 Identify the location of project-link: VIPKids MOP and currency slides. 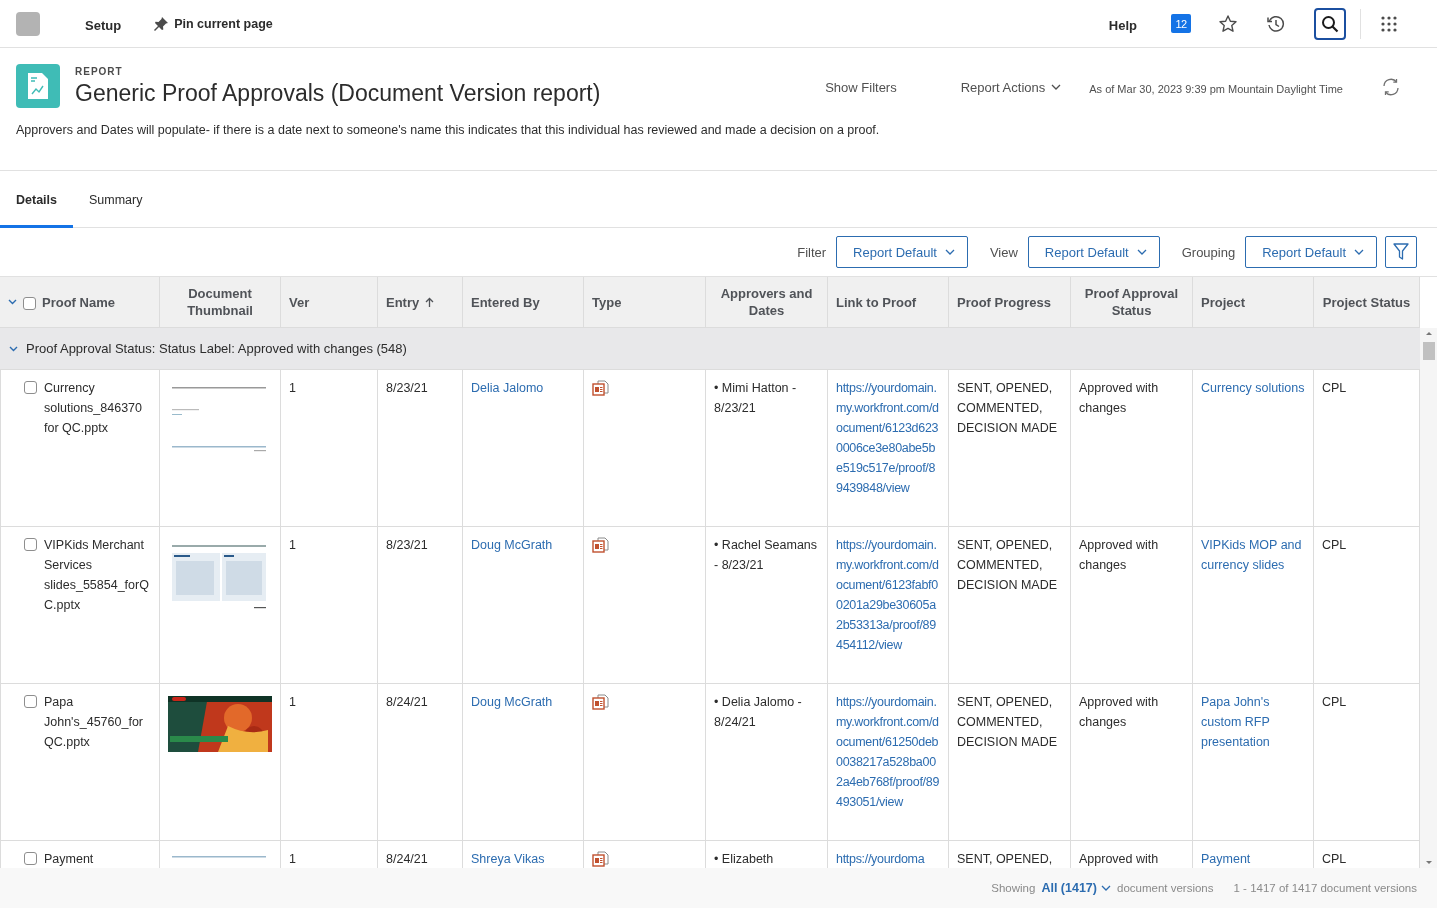
(1253, 605).